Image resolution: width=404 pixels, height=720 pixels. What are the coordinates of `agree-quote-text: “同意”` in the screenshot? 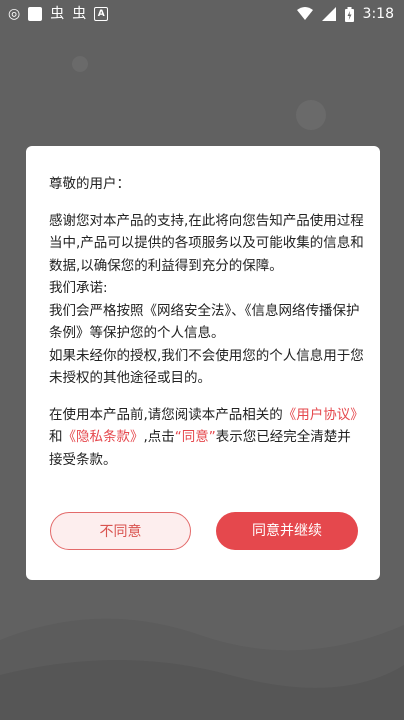 It's located at (195, 437).